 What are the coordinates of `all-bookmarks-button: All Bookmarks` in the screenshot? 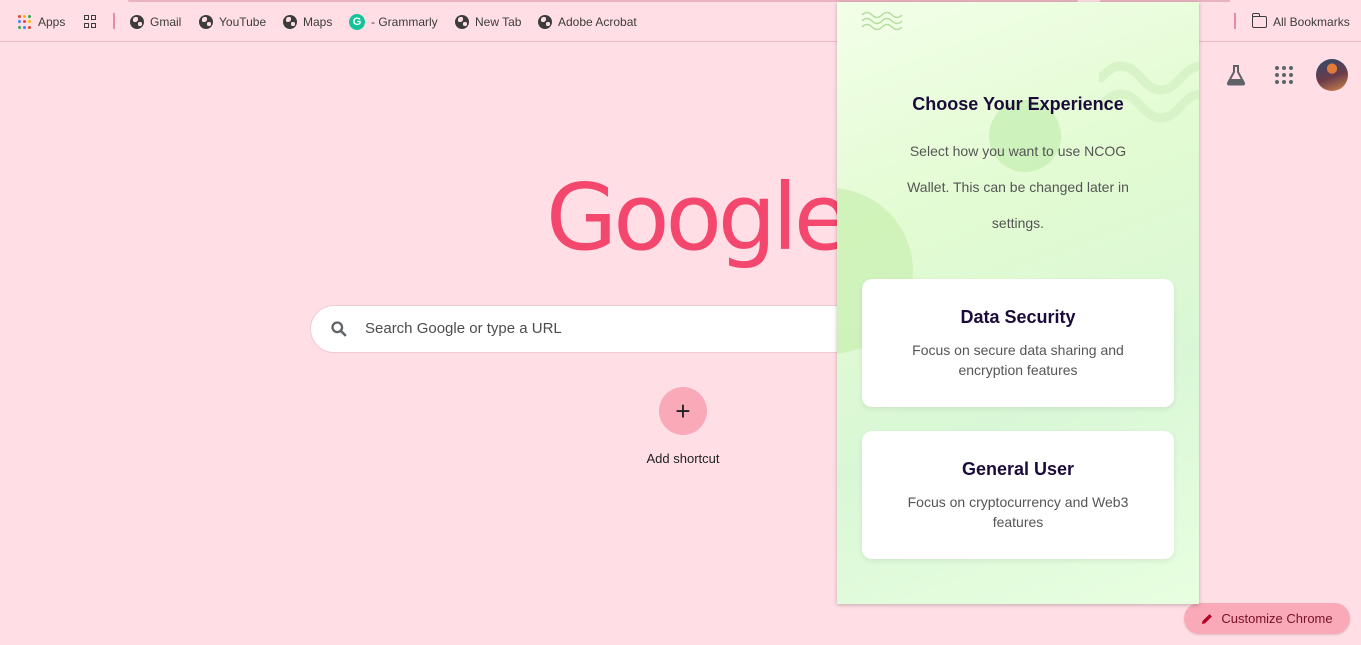 It's located at (1300, 22).